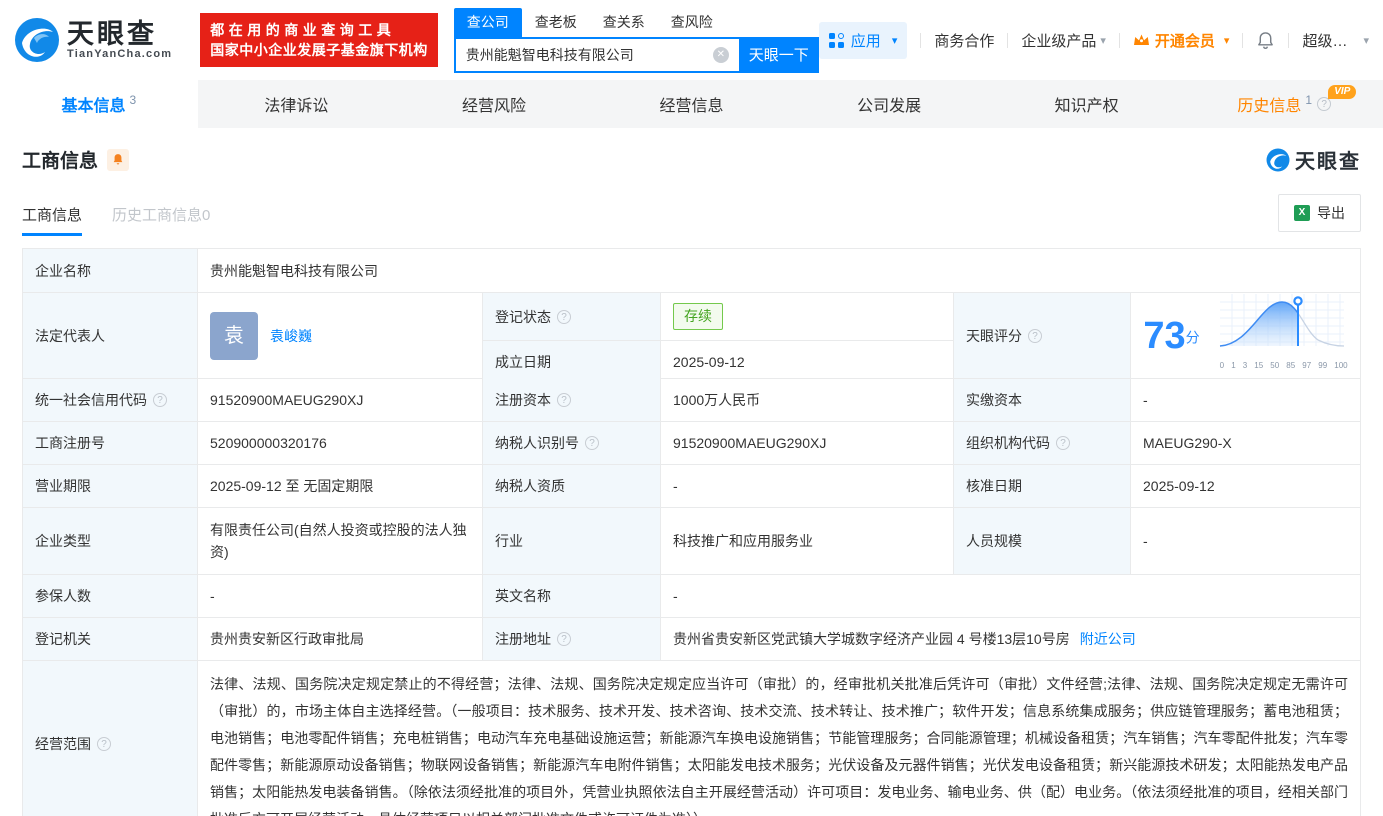 The image size is (1383, 816). I want to click on subscribe-bell-button, so click(118, 159).